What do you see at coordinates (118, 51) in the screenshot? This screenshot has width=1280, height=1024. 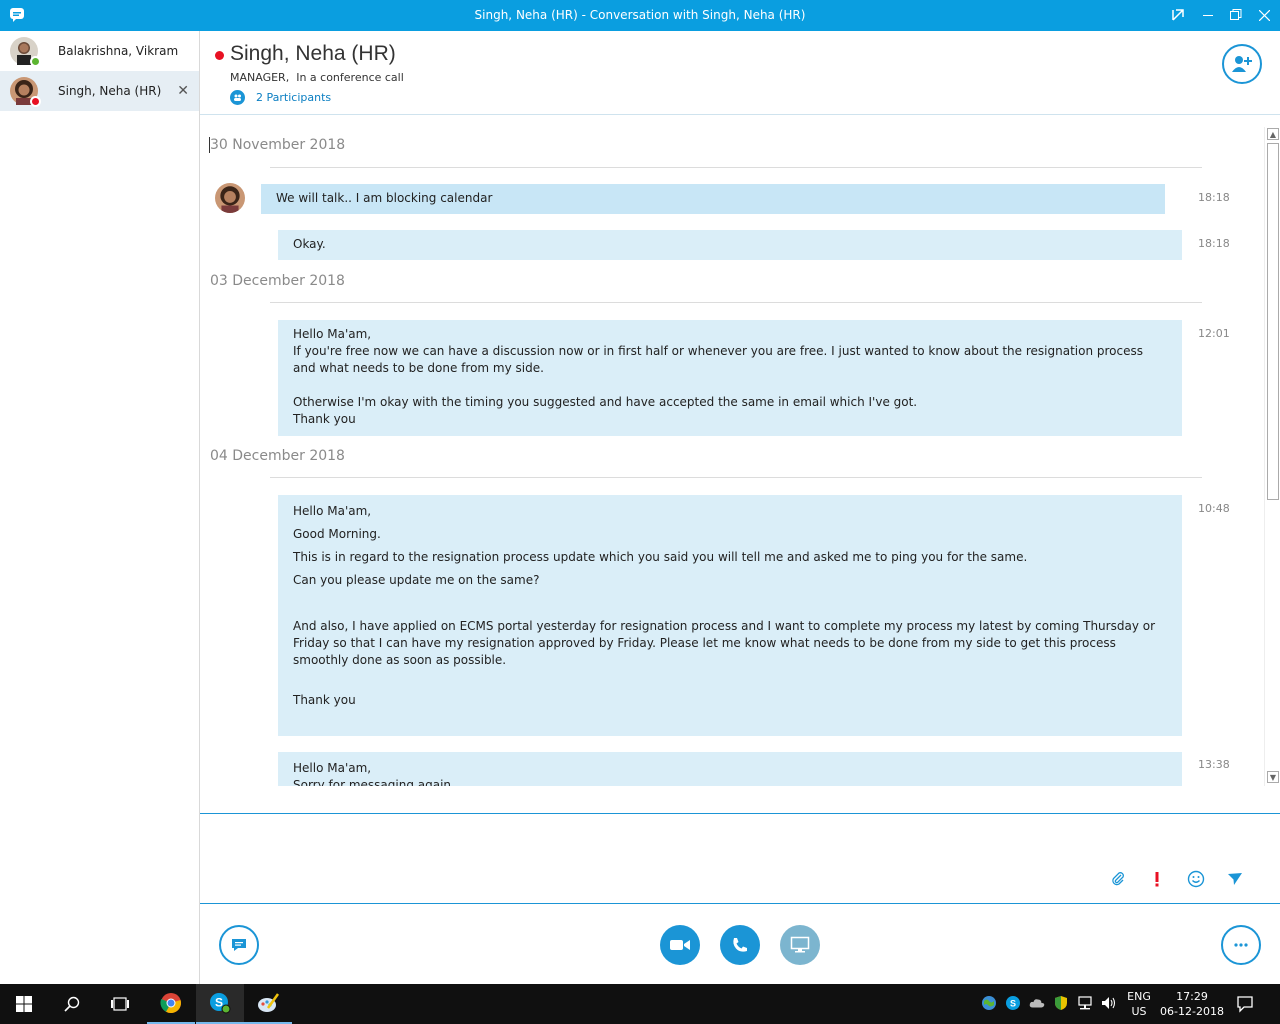 I see `contact-name: Balakrishna, Vikram` at bounding box center [118, 51].